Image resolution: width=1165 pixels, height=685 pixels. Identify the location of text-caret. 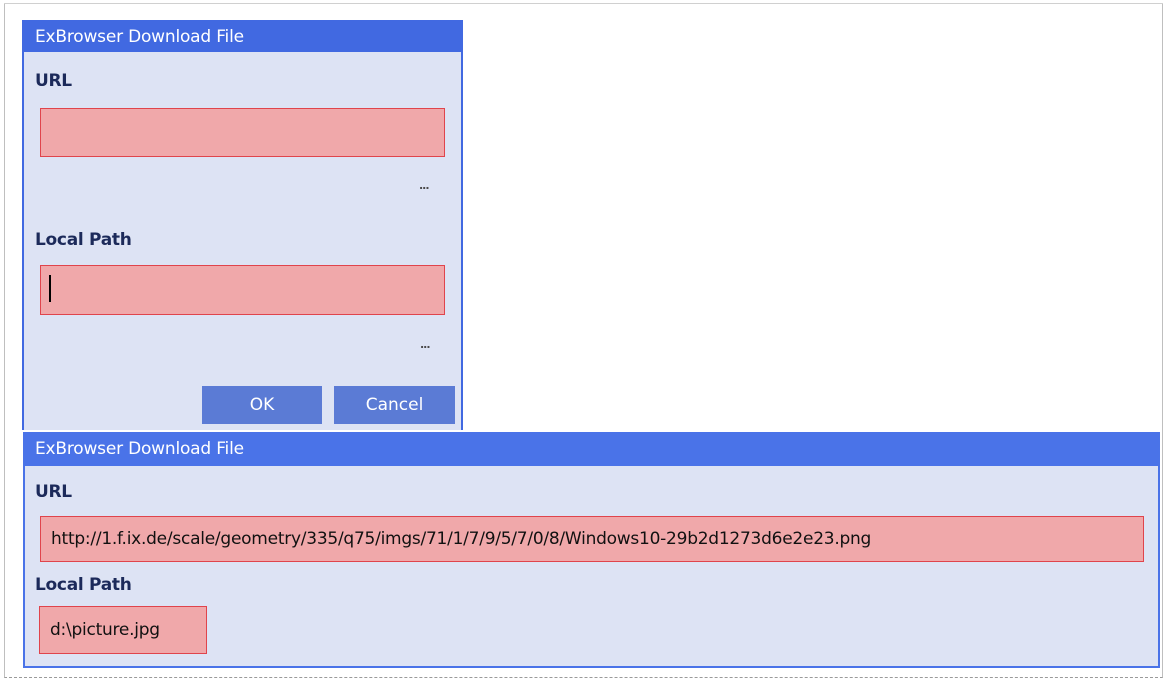
(50, 288).